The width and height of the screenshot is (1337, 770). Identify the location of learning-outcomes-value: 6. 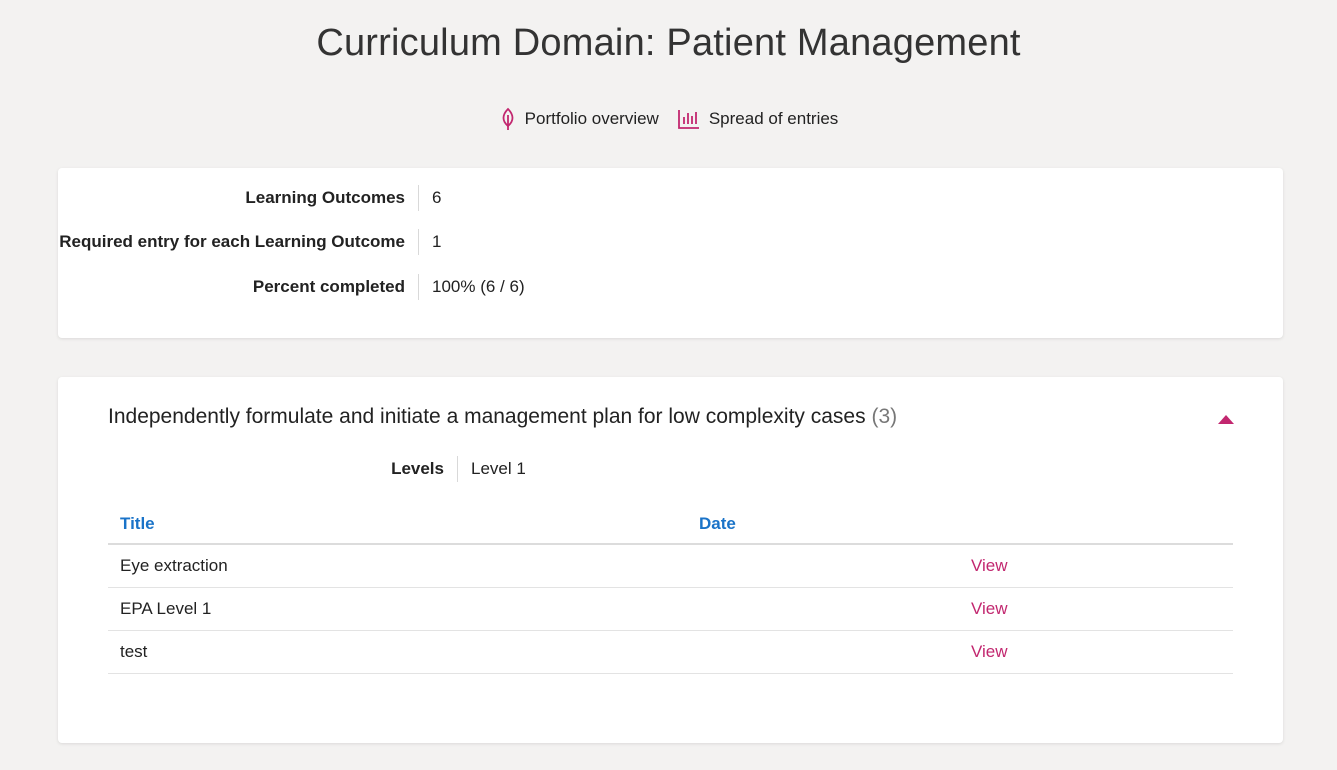
(437, 197).